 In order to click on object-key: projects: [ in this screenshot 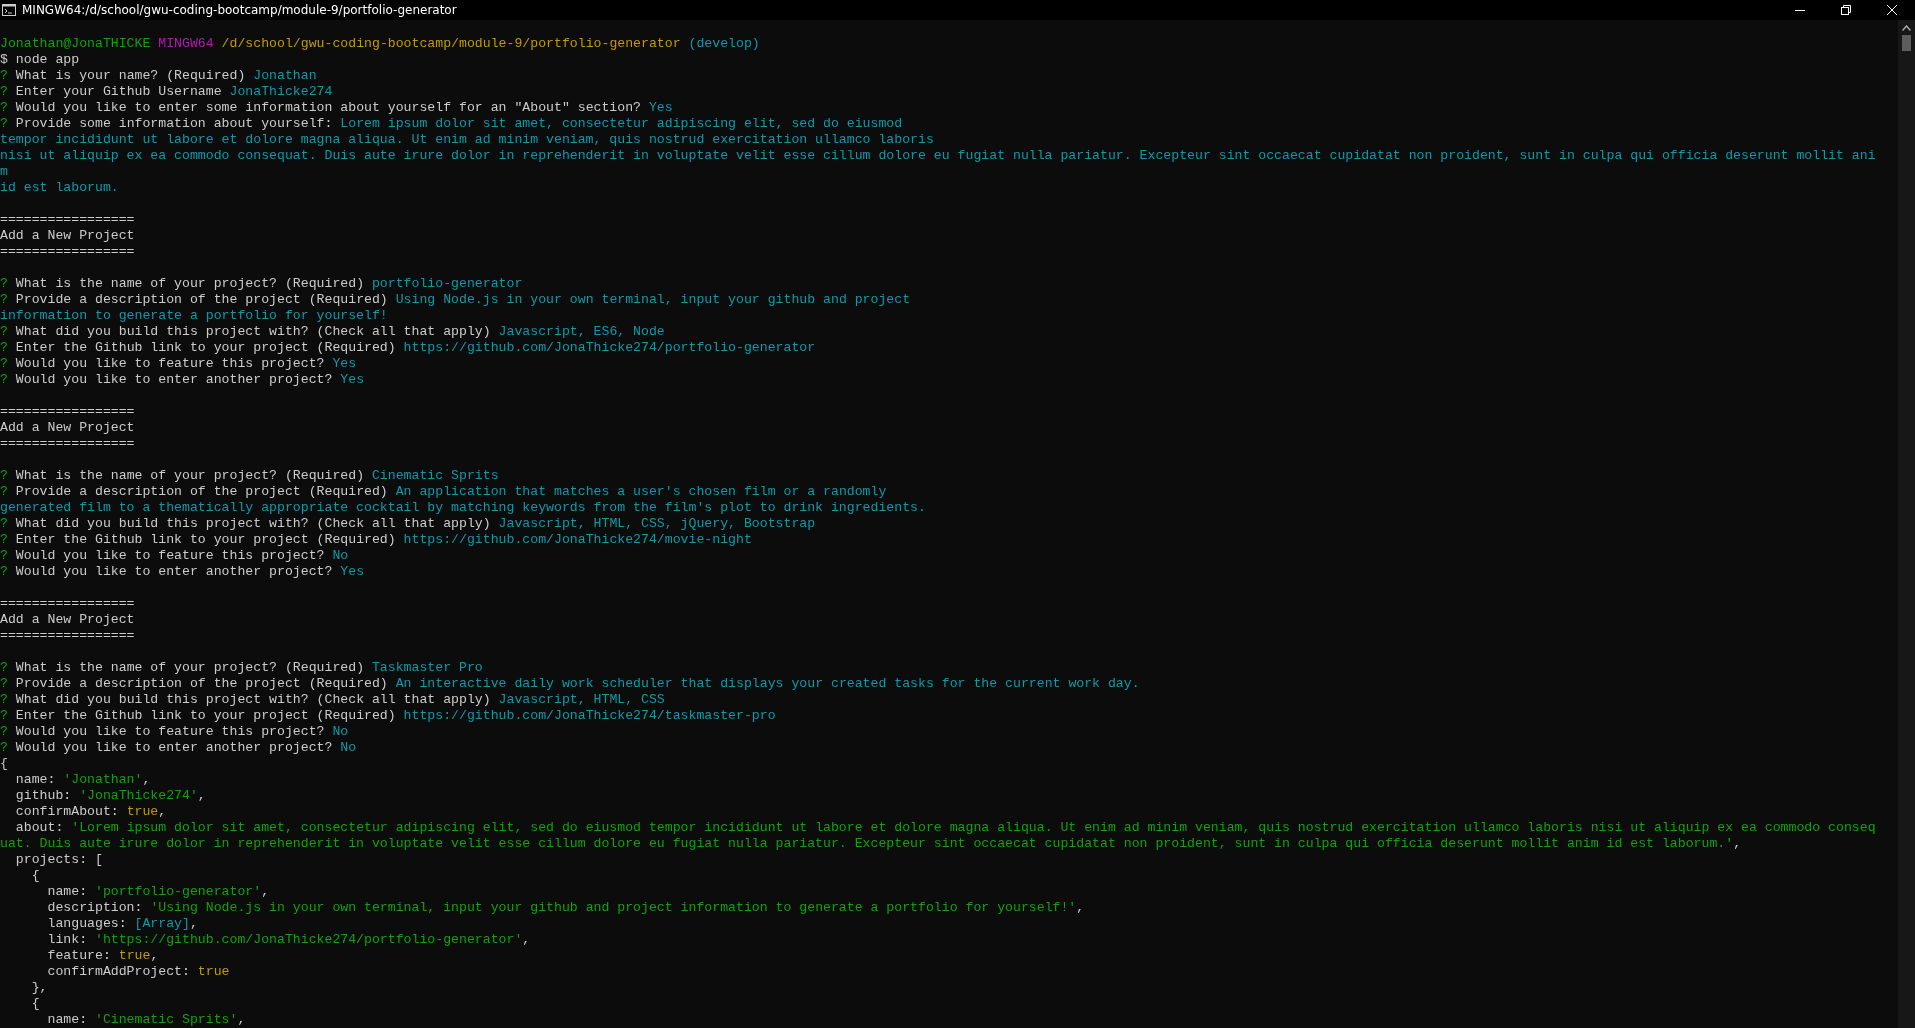, I will do `click(51, 859)`.